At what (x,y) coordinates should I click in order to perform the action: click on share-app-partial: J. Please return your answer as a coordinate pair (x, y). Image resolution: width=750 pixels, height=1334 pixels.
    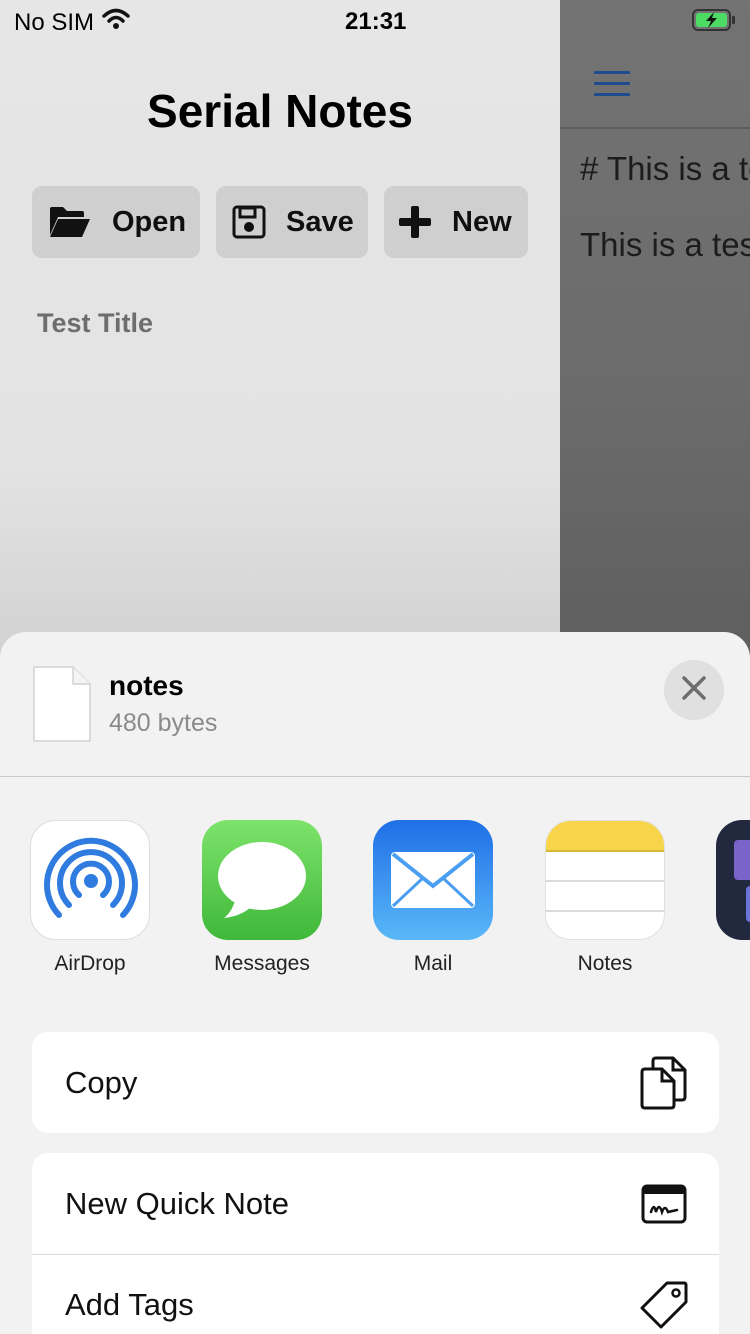
    Looking at the image, I should click on (733, 880).